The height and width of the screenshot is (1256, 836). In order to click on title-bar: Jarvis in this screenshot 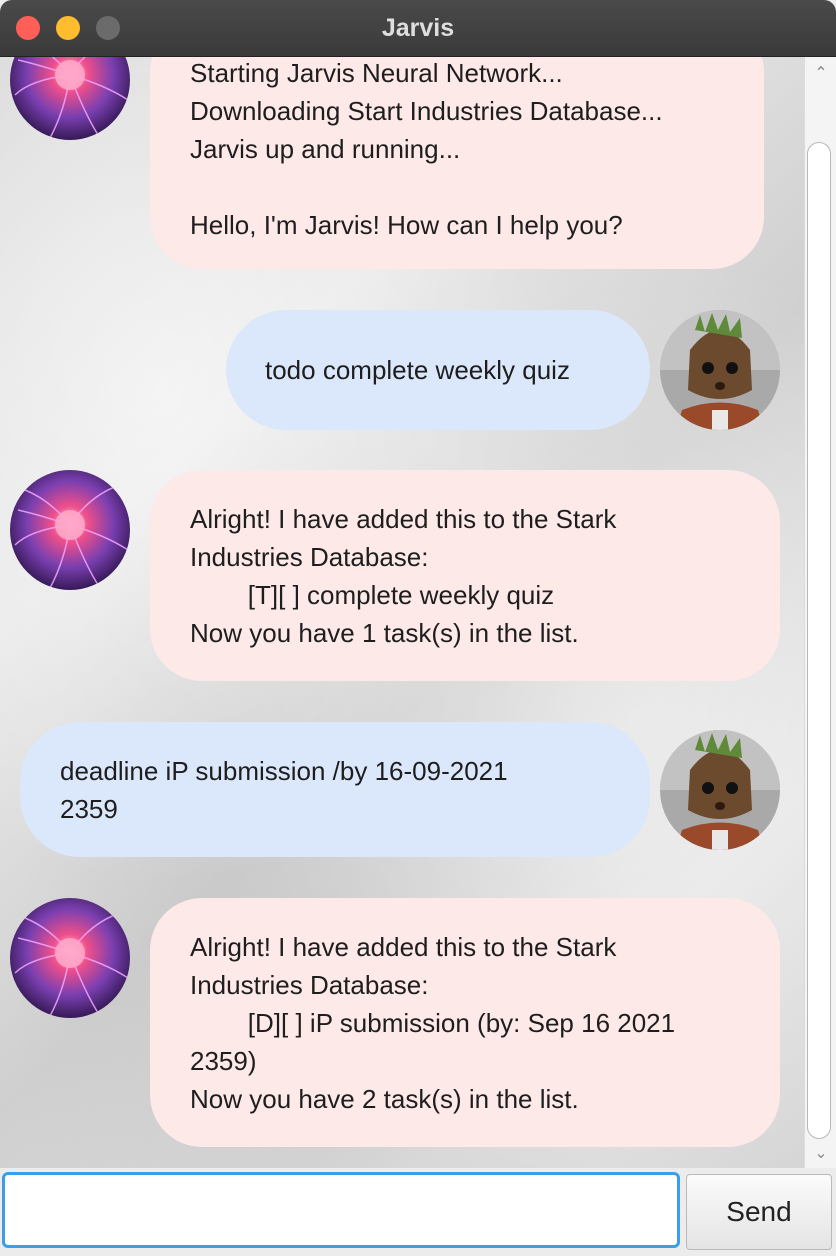, I will do `click(418, 28)`.